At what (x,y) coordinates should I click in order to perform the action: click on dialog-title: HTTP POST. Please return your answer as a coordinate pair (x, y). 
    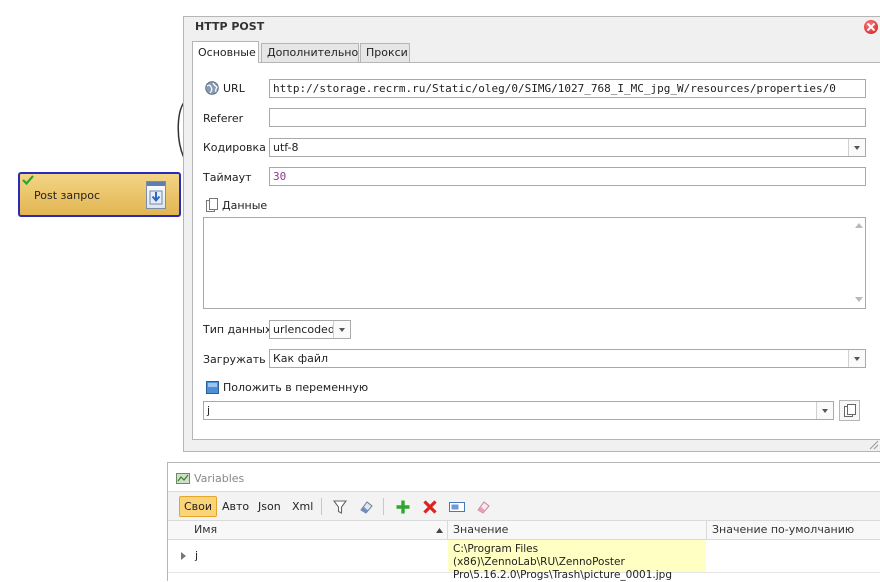
    Looking at the image, I should click on (230, 26).